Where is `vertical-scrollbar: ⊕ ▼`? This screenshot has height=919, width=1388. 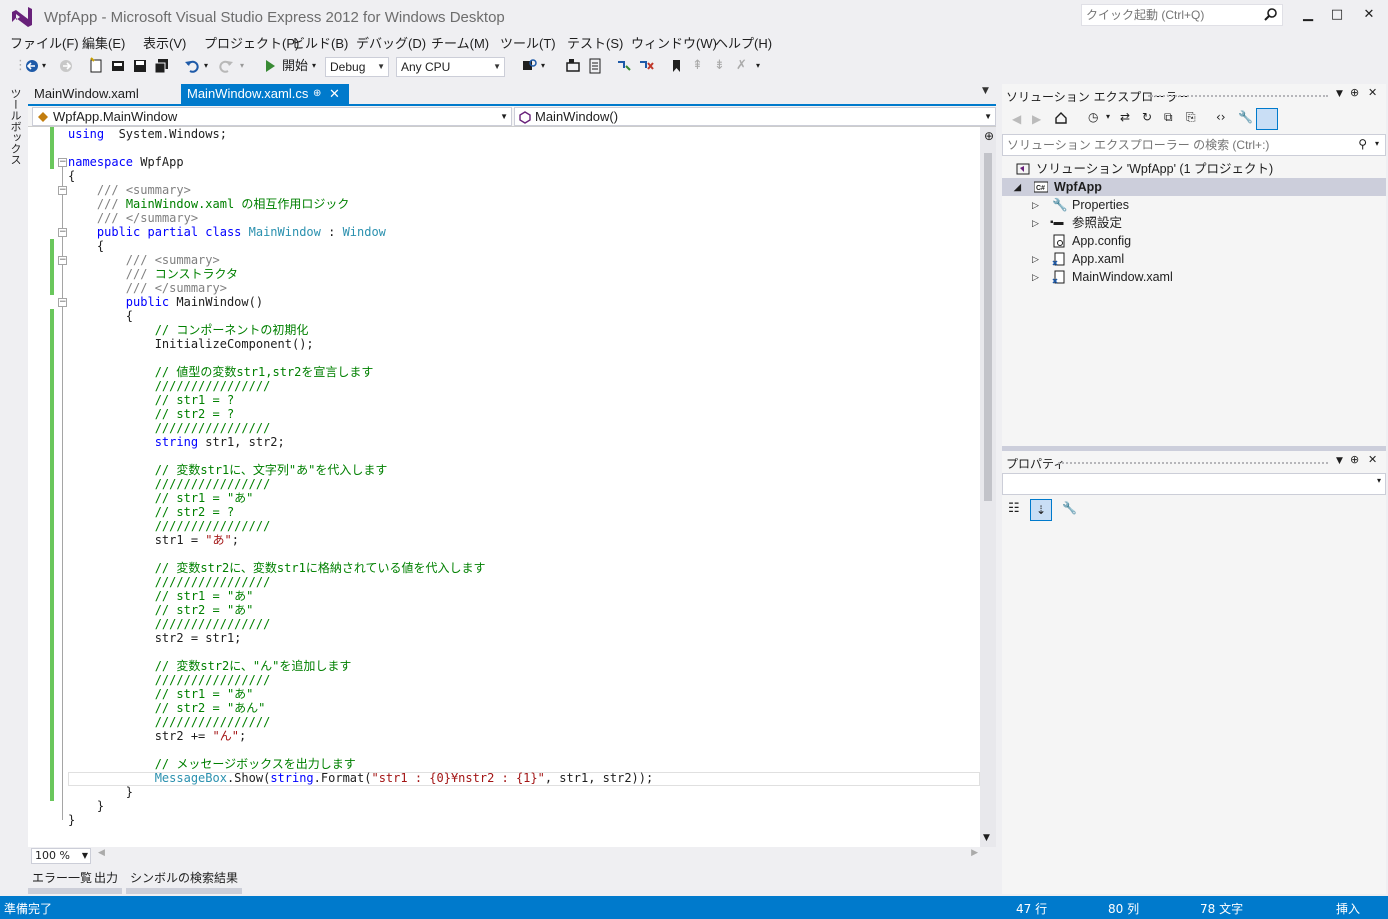
vertical-scrollbar: ⊕ ▼ is located at coordinates (988, 487).